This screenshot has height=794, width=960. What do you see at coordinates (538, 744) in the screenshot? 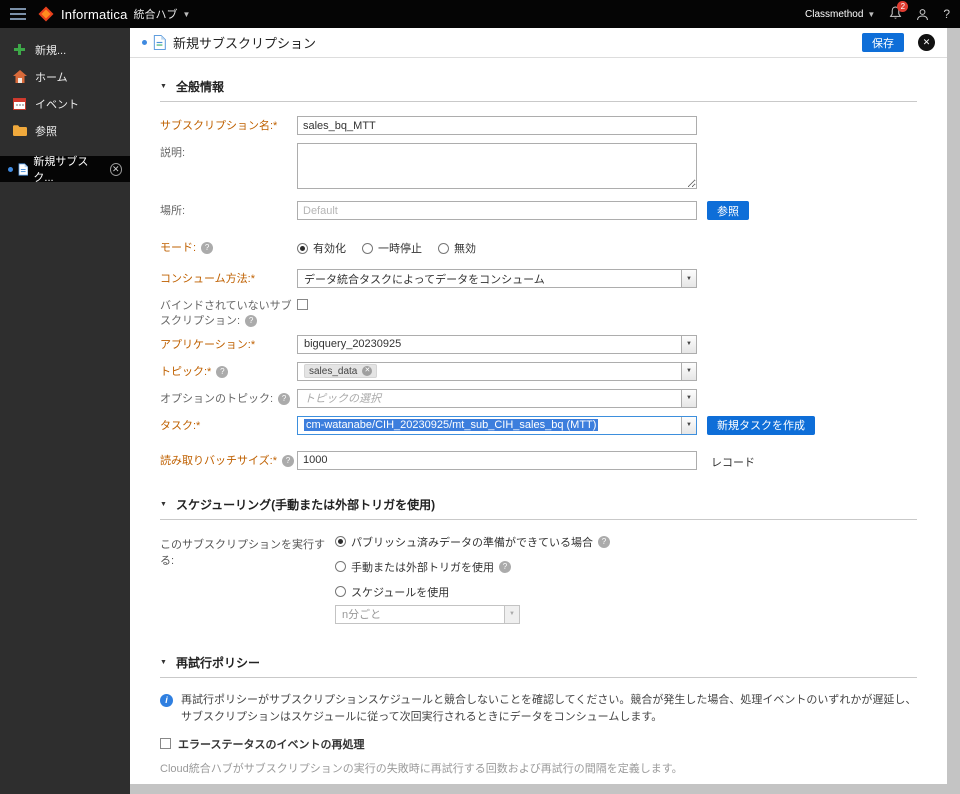
I see `reprocess-row: エラーステータスのイベントの再処理` at bounding box center [538, 744].